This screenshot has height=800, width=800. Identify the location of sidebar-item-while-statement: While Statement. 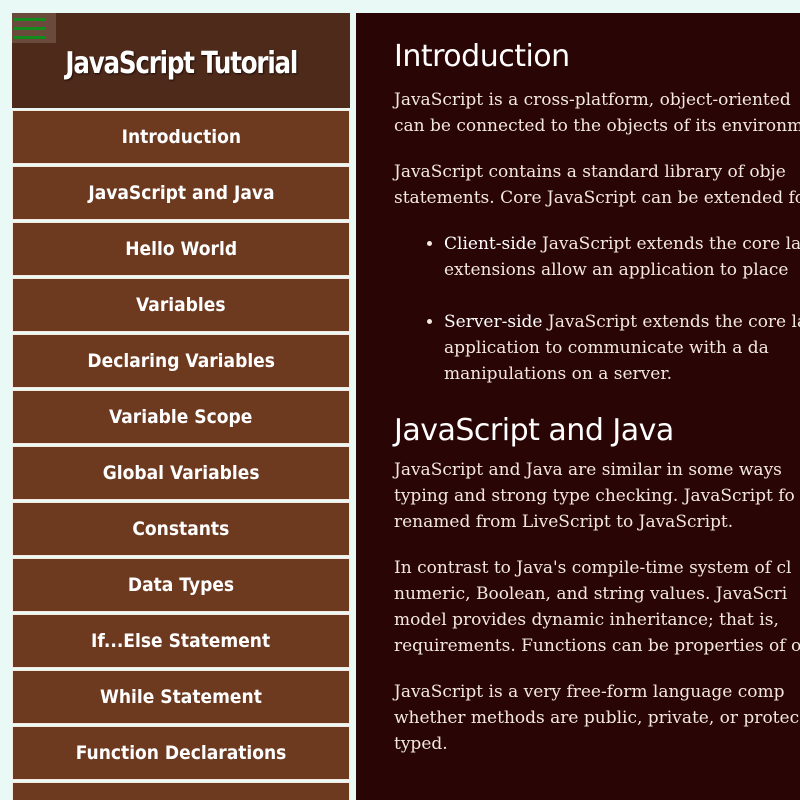
(181, 697).